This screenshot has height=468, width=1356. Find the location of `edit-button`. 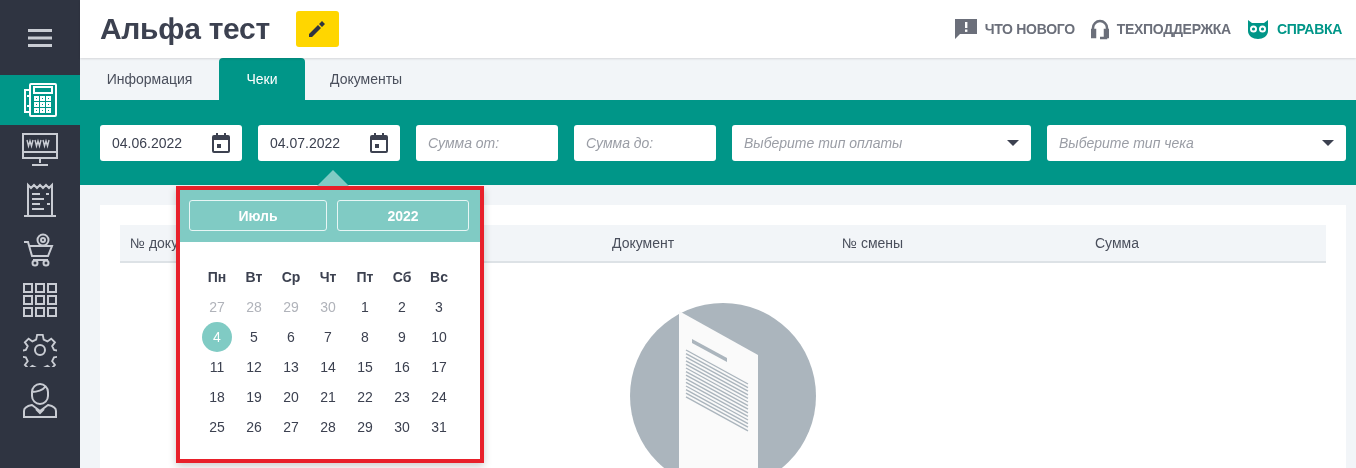

edit-button is located at coordinates (317, 29).